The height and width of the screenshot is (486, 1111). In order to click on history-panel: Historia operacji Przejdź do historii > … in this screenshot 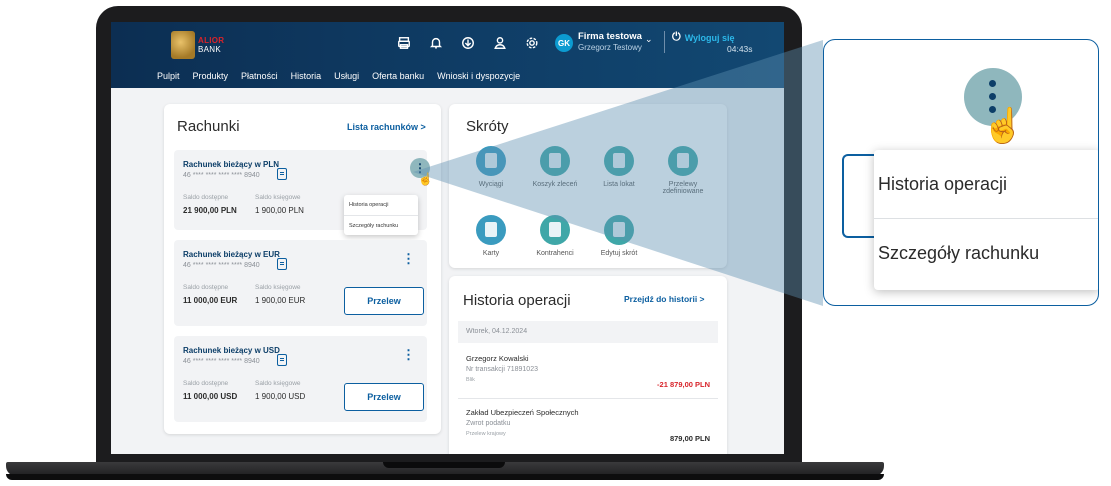, I will do `click(588, 365)`.